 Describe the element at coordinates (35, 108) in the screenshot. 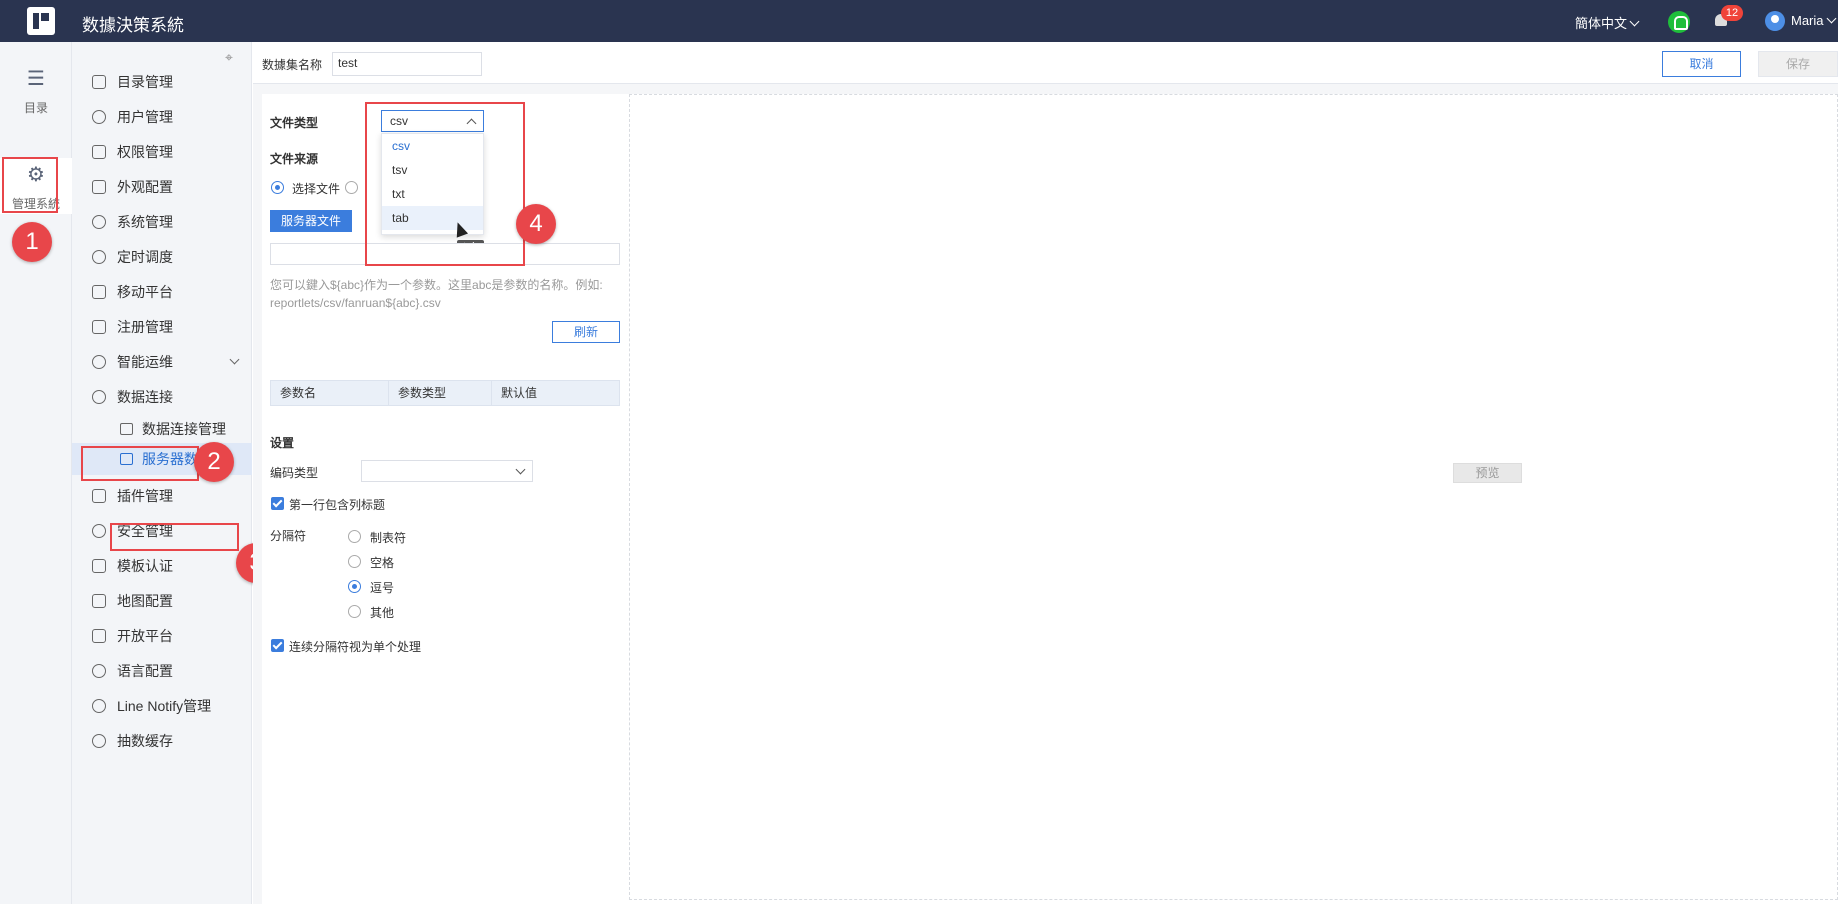

I see `rail-catalog-label: 目录` at that location.